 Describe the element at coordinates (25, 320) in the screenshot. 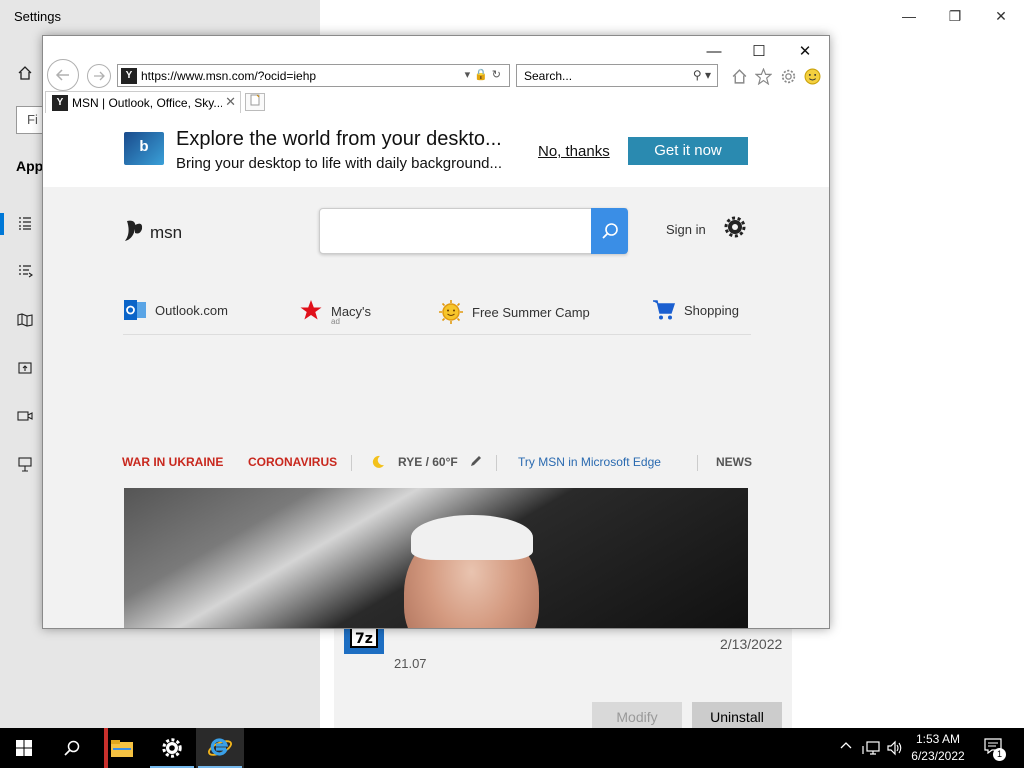

I see `offline-maps-icon` at that location.